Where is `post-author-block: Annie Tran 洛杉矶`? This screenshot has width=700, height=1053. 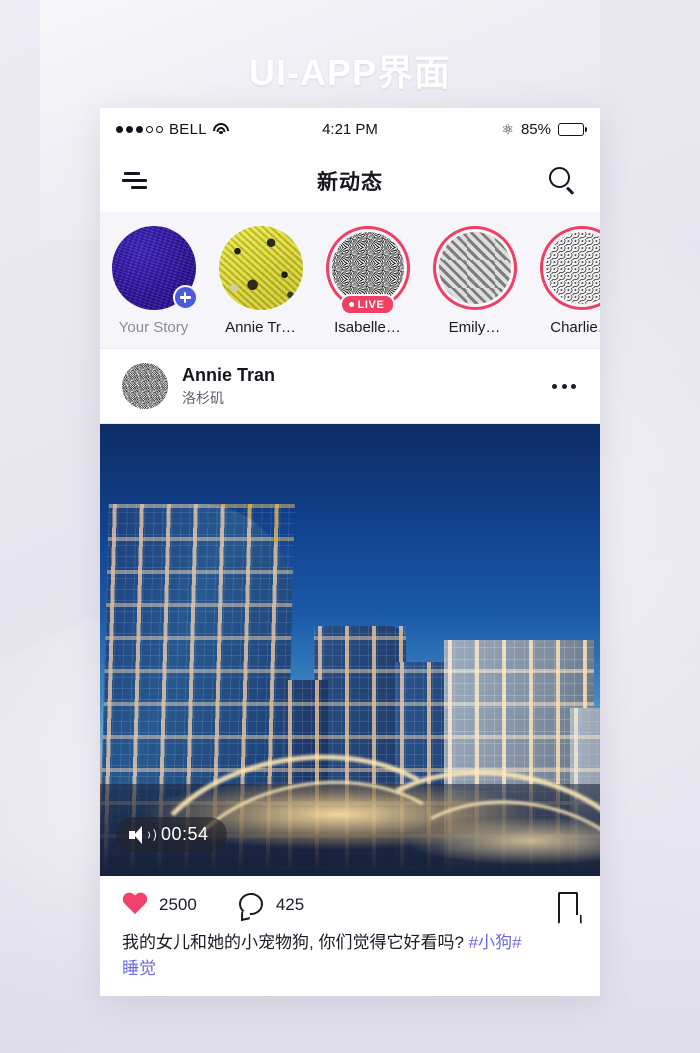 post-author-block: Annie Tran 洛杉矶 is located at coordinates (359, 386).